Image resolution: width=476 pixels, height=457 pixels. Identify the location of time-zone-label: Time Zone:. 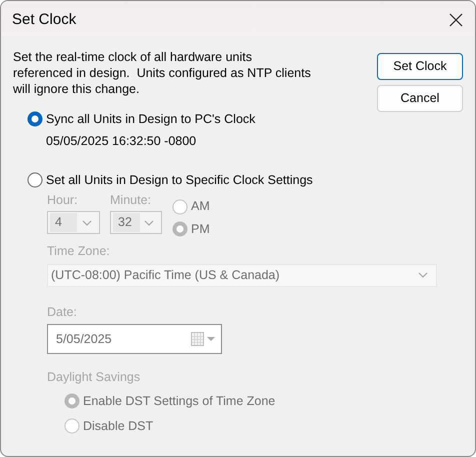
(79, 251).